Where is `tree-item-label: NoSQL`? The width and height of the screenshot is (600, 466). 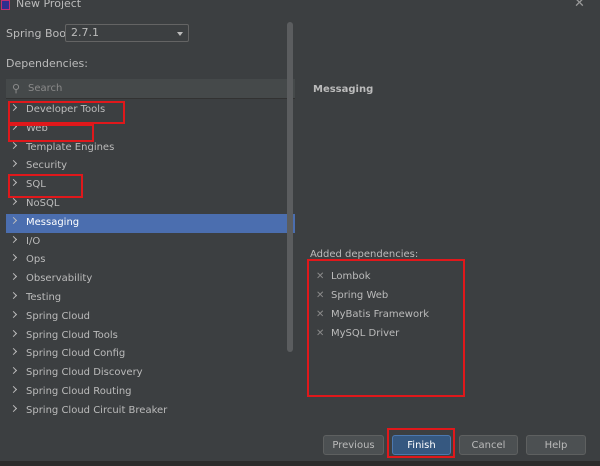 tree-item-label: NoSQL is located at coordinates (43, 203).